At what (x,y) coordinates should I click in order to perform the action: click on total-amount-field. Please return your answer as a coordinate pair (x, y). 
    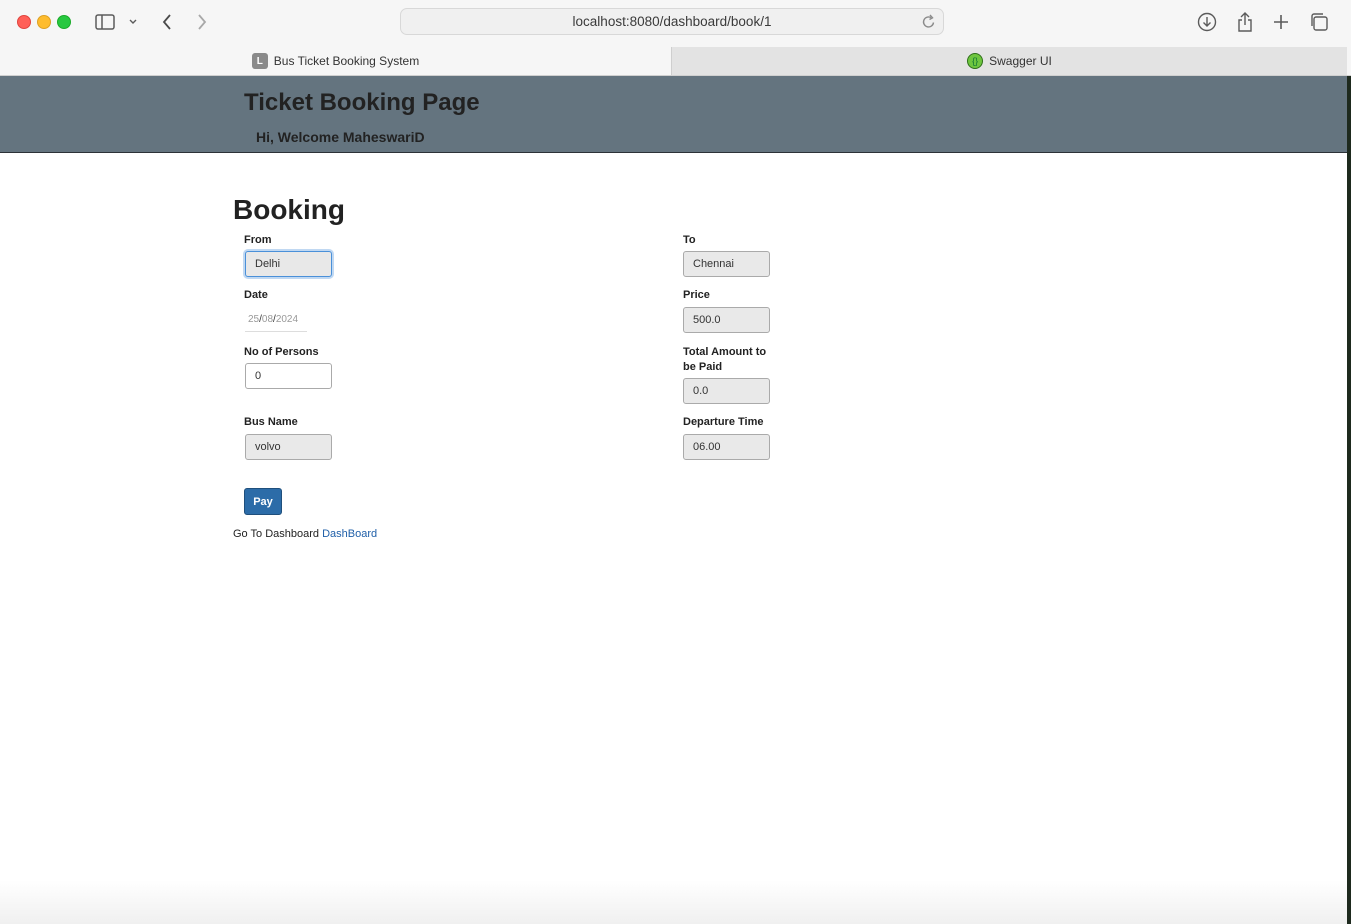
    Looking at the image, I should click on (726, 391).